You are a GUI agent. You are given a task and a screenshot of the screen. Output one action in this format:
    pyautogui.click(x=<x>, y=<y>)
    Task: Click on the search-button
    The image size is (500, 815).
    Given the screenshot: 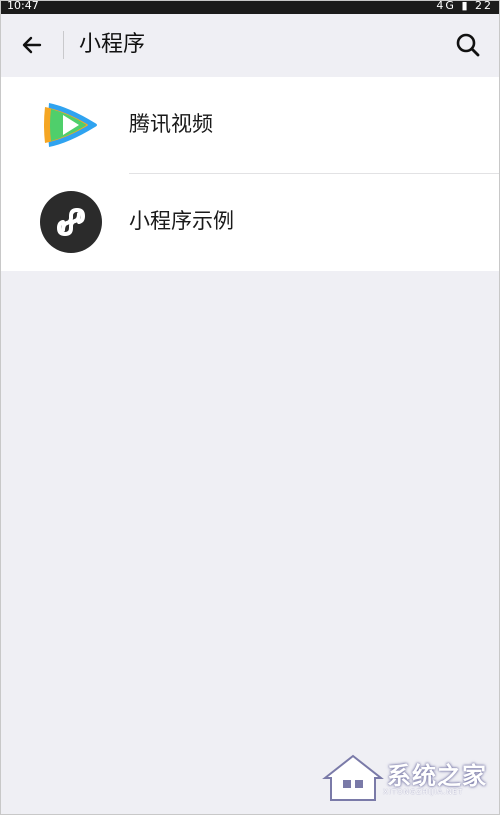 What is the action you would take?
    pyautogui.click(x=468, y=45)
    